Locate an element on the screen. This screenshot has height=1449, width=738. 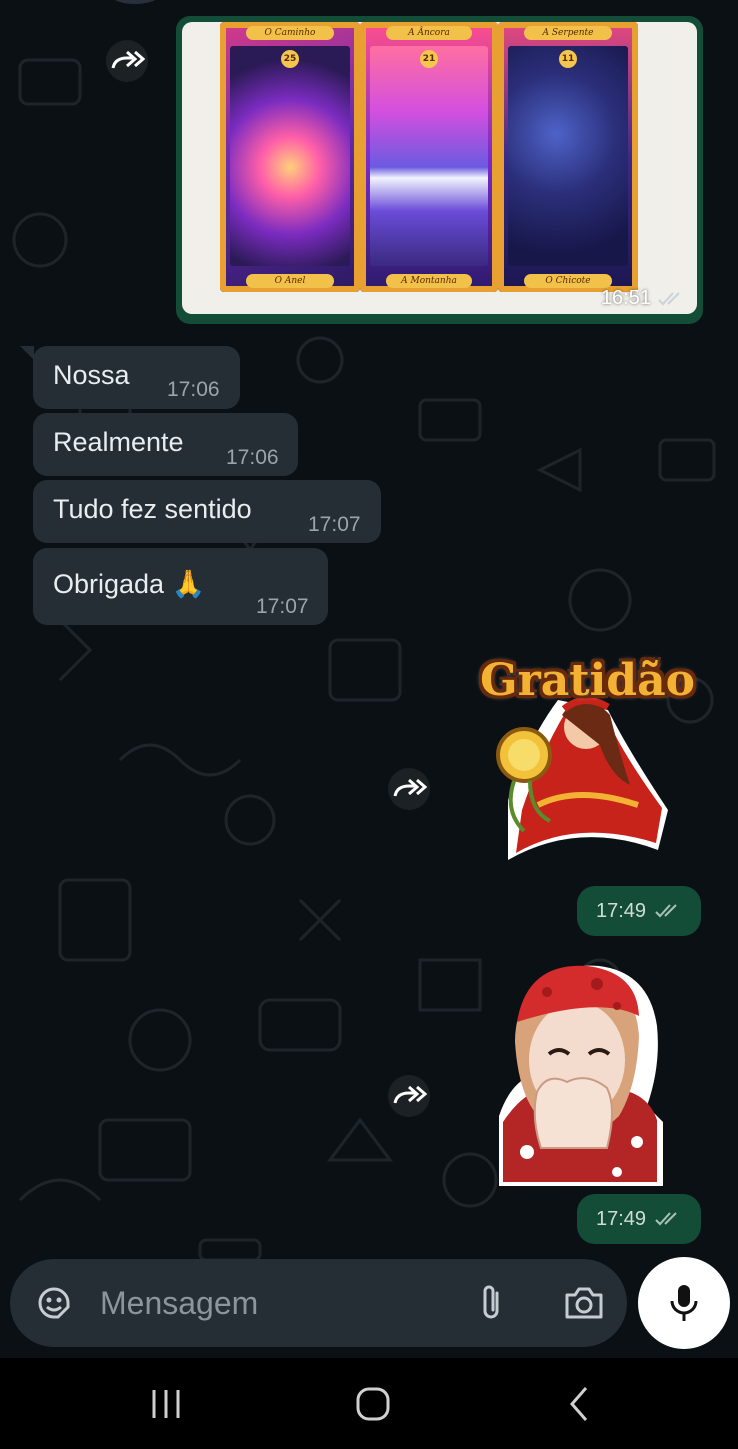
card-top-label: A Serpente is located at coordinates (568, 33).